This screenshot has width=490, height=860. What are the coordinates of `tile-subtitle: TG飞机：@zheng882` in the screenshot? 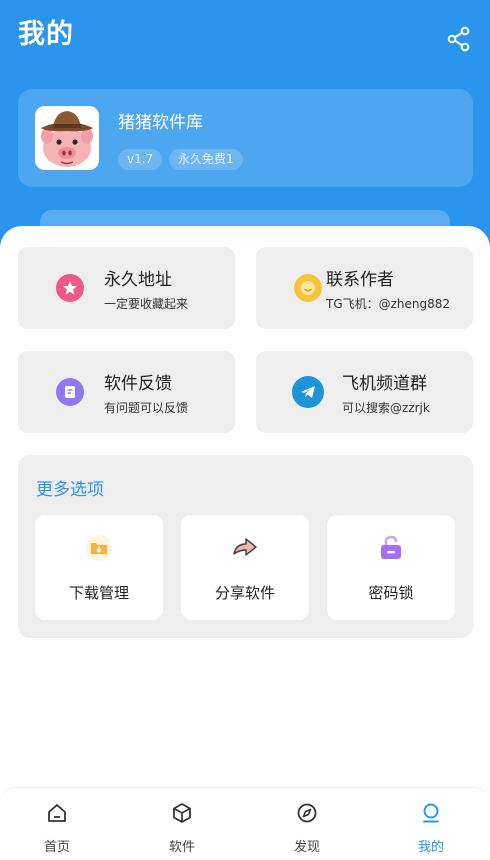 It's located at (388, 304).